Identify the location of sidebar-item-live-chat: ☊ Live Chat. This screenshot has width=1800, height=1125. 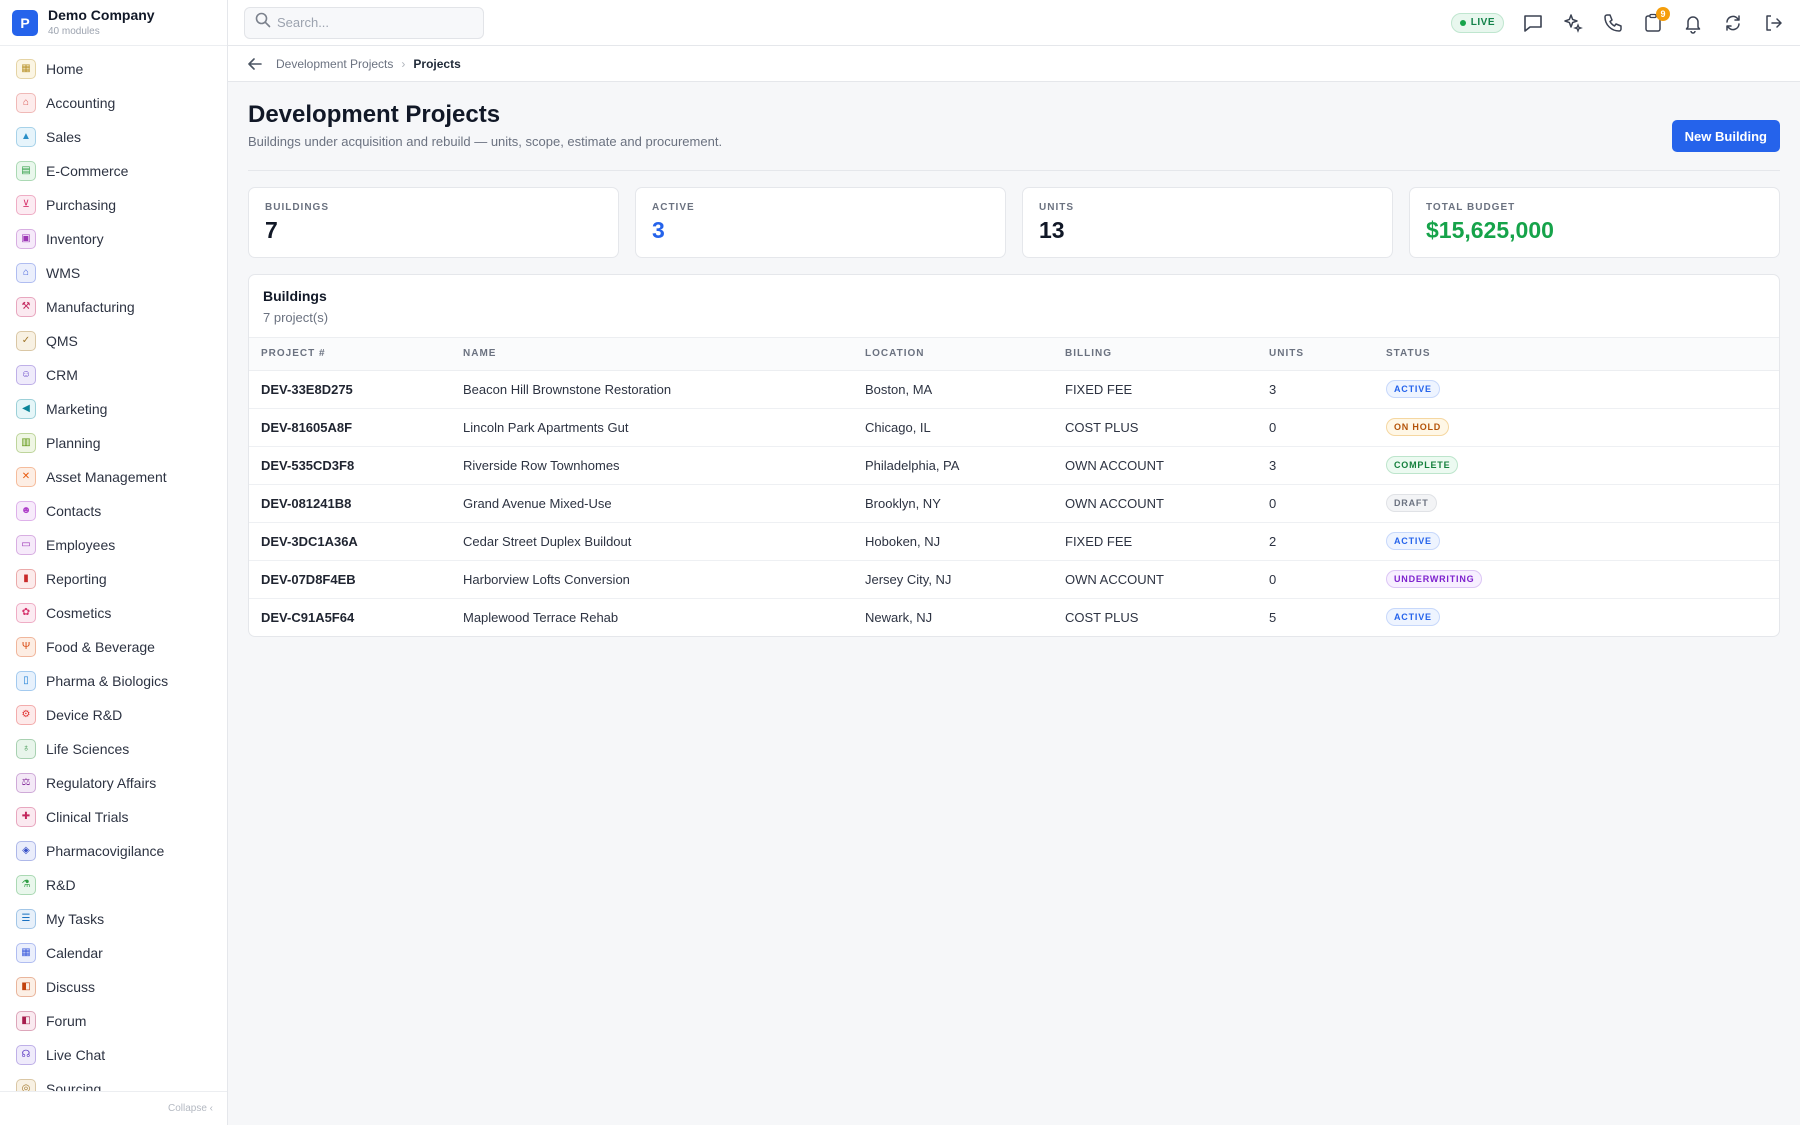
(113, 1055).